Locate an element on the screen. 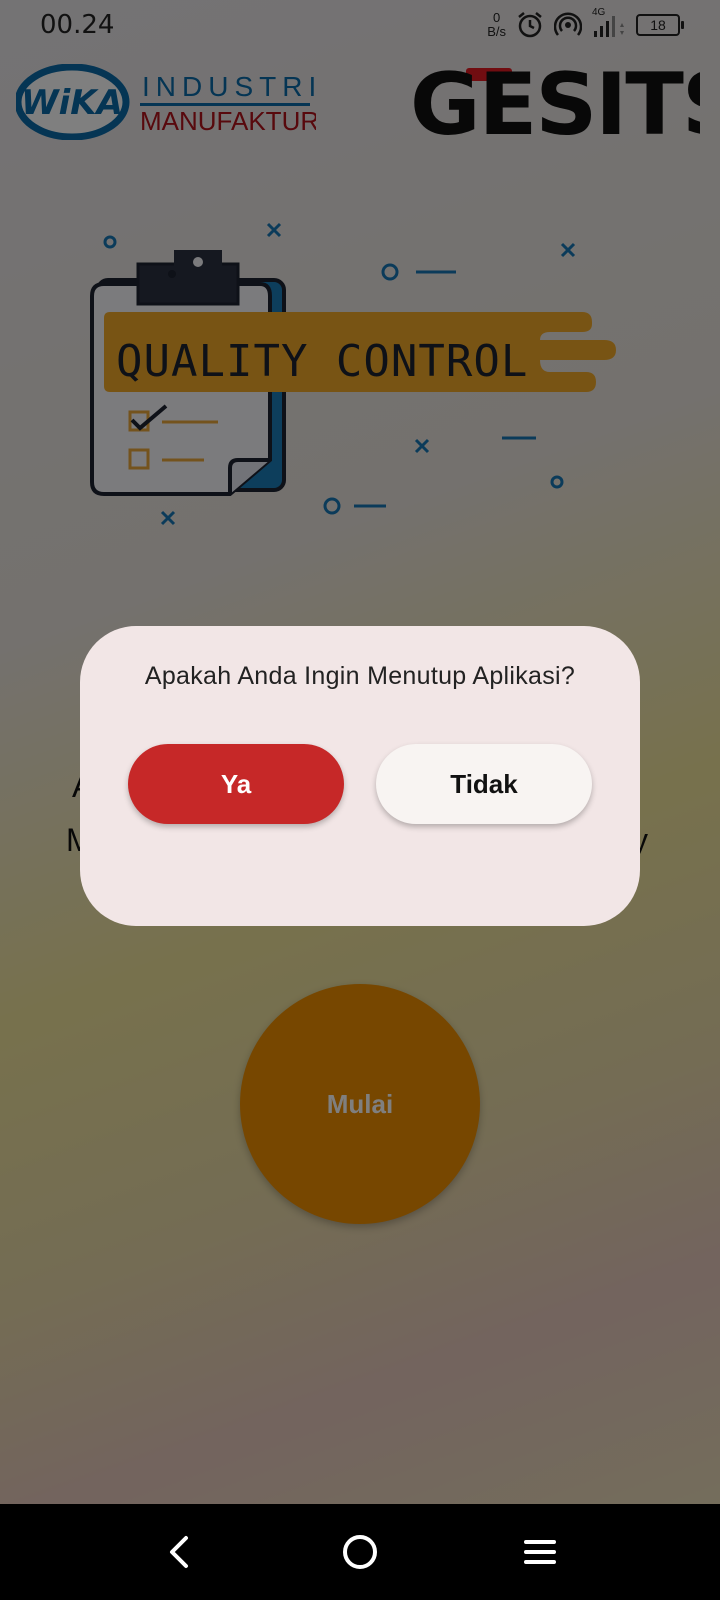 Image resolution: width=720 pixels, height=1600 pixels. menu-icon is located at coordinates (540, 1552).